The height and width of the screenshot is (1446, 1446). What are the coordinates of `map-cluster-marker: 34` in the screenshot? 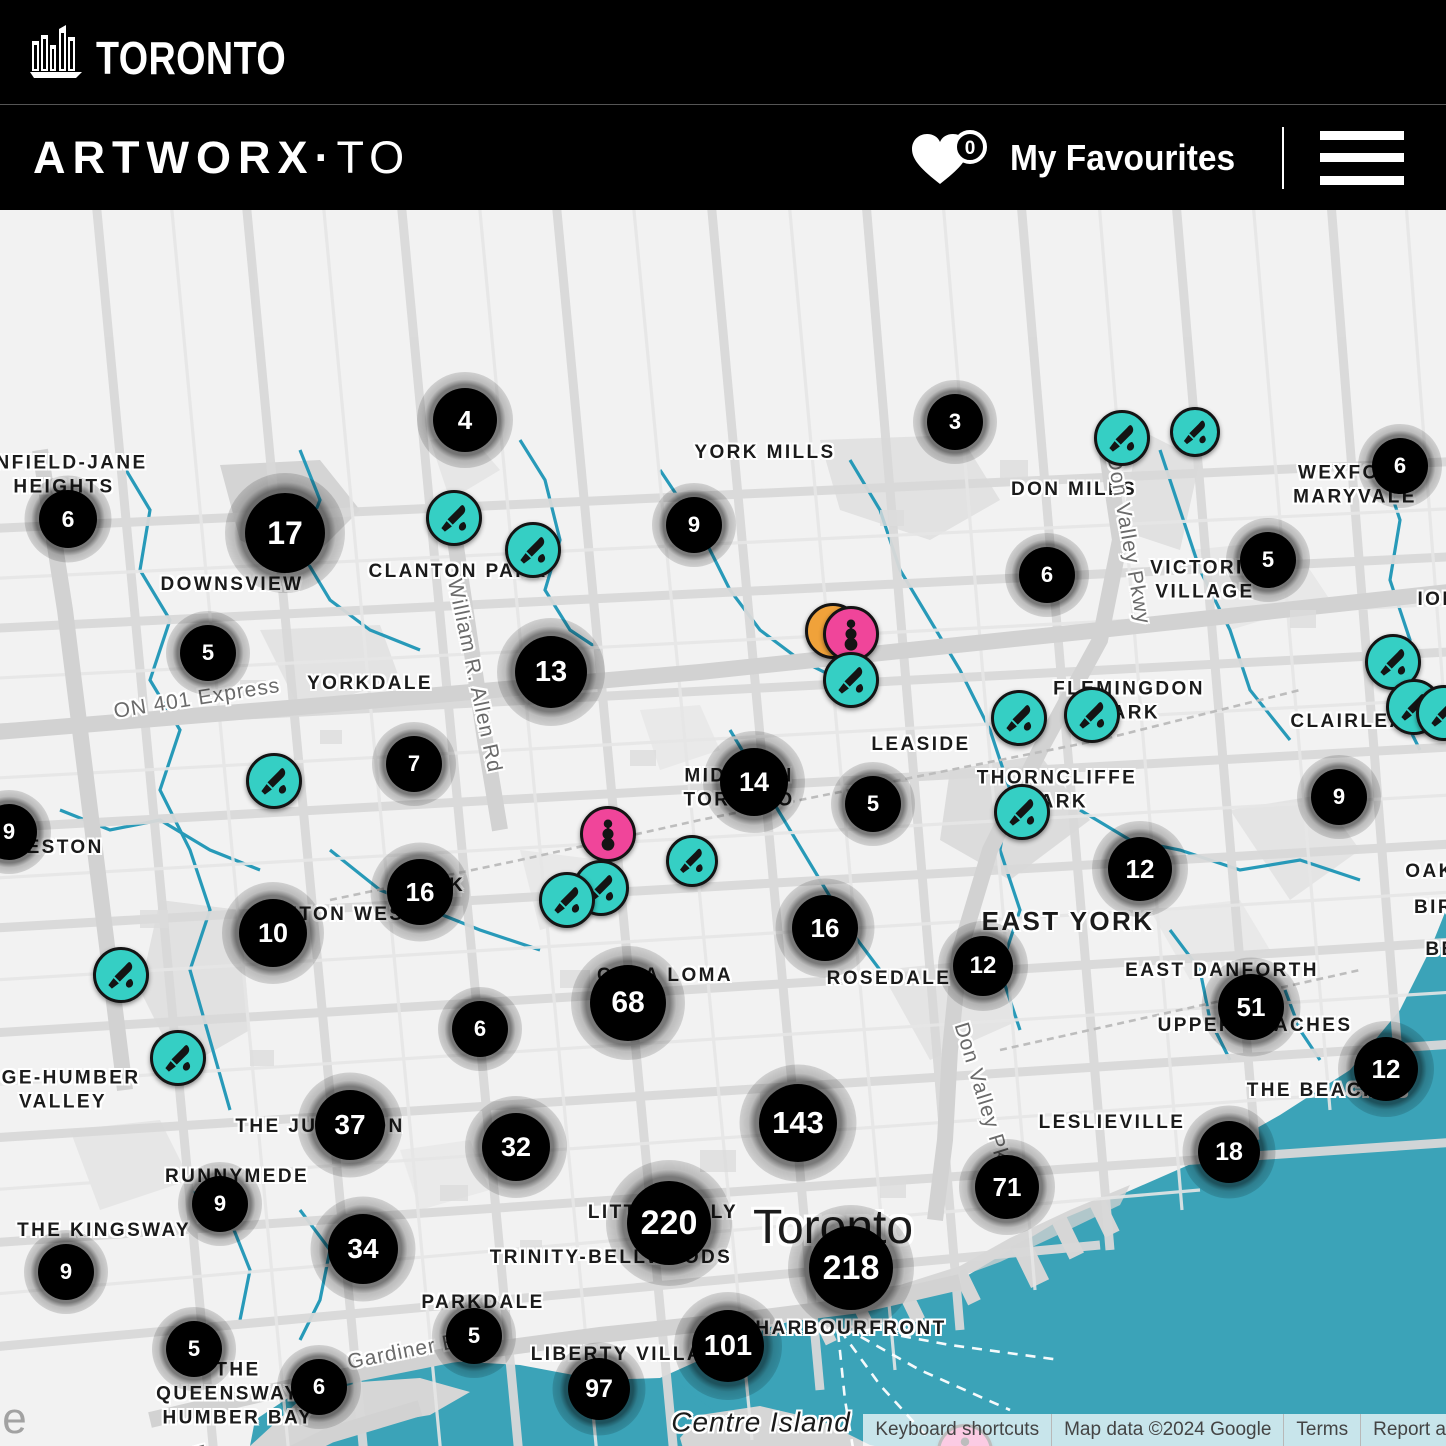 It's located at (363, 1249).